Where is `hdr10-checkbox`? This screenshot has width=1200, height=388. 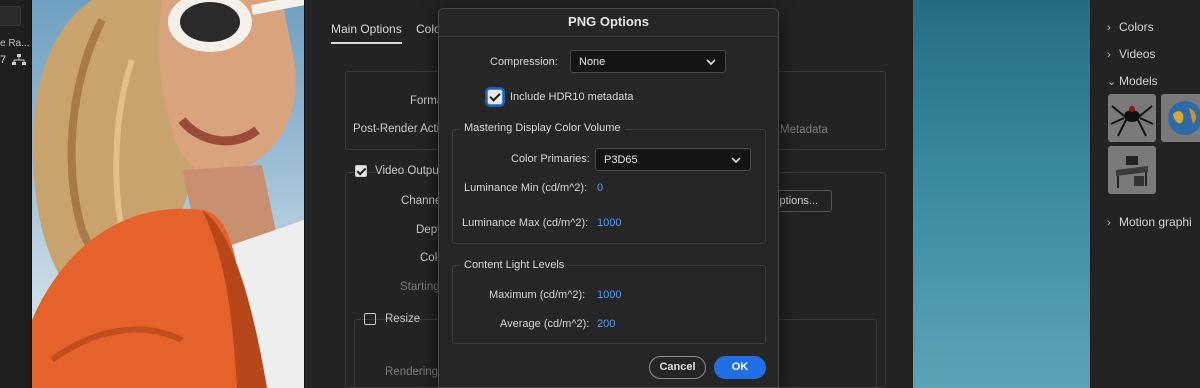
hdr10-checkbox is located at coordinates (495, 97).